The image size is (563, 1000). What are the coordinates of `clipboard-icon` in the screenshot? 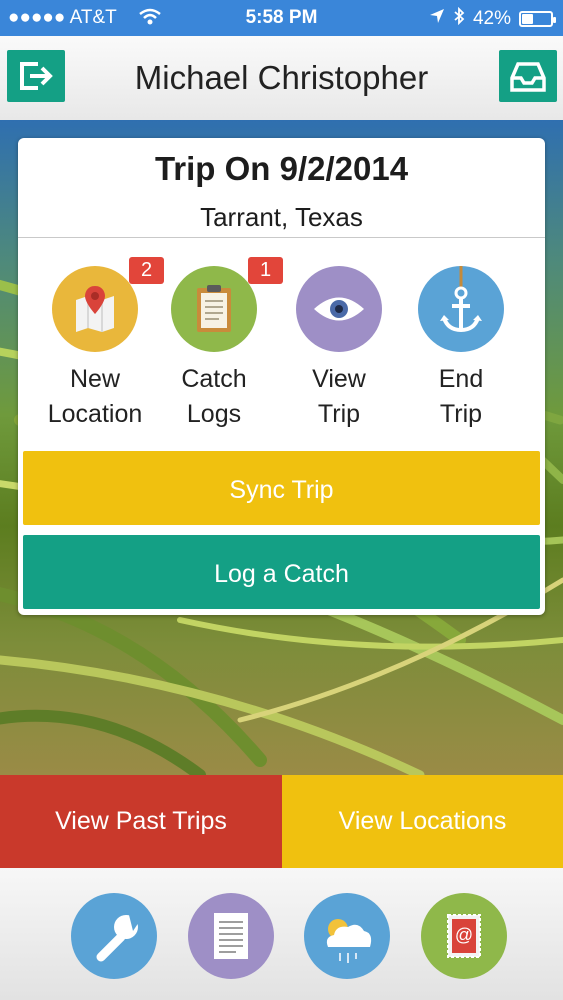 It's located at (214, 308).